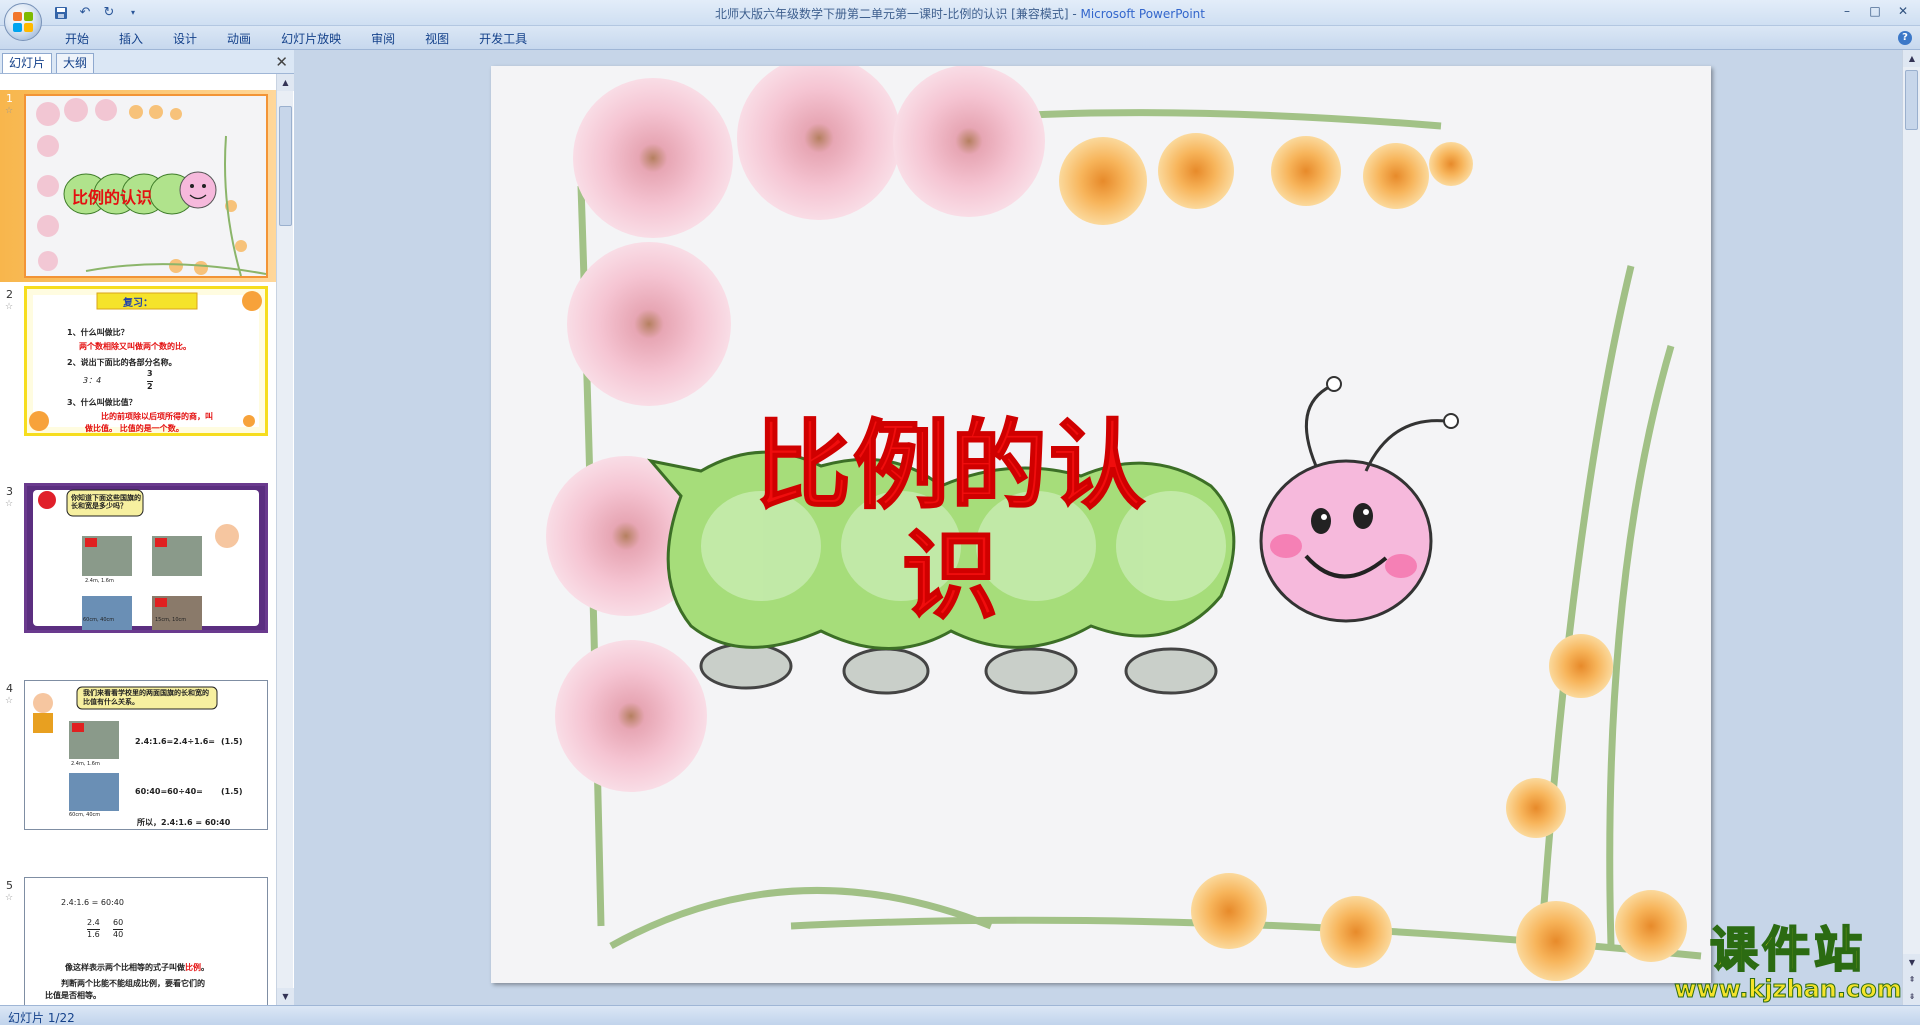 The width and height of the screenshot is (1920, 1025). Describe the element at coordinates (503, 39) in the screenshot. I see `tab-developer: 开发工具` at that location.